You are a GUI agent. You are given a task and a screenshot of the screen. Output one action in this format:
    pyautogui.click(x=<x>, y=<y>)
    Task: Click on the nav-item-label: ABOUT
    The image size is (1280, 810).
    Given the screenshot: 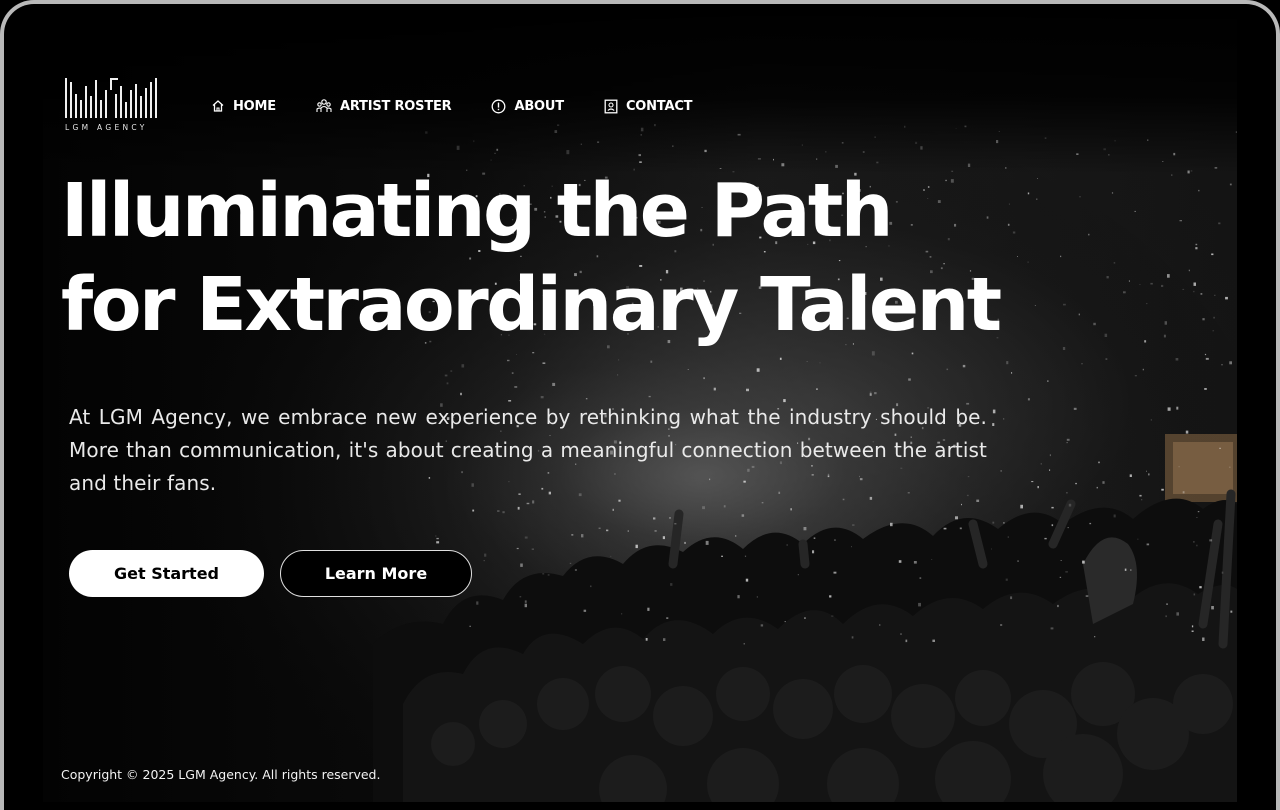 What is the action you would take?
    pyautogui.click(x=539, y=106)
    